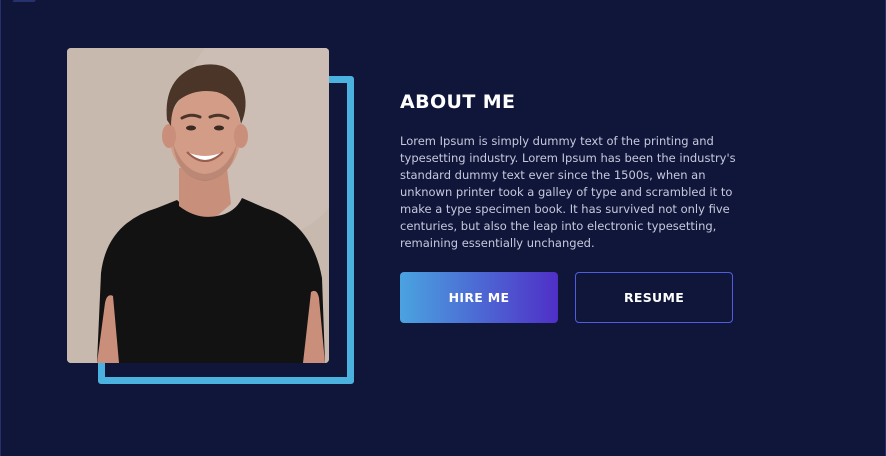 This screenshot has width=886, height=456. Describe the element at coordinates (566, 297) in the screenshot. I see `action-buttons: HIRE ME RESUME` at that location.